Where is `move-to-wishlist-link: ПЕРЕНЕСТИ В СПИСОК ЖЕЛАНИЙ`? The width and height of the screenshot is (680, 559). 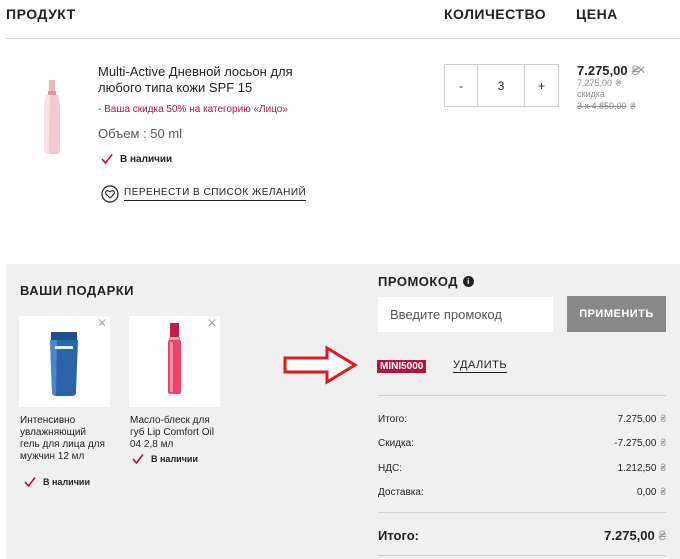 move-to-wishlist-link: ПЕРЕНЕСТИ В СПИСОК ЖЕЛАНИЙ is located at coordinates (204, 194).